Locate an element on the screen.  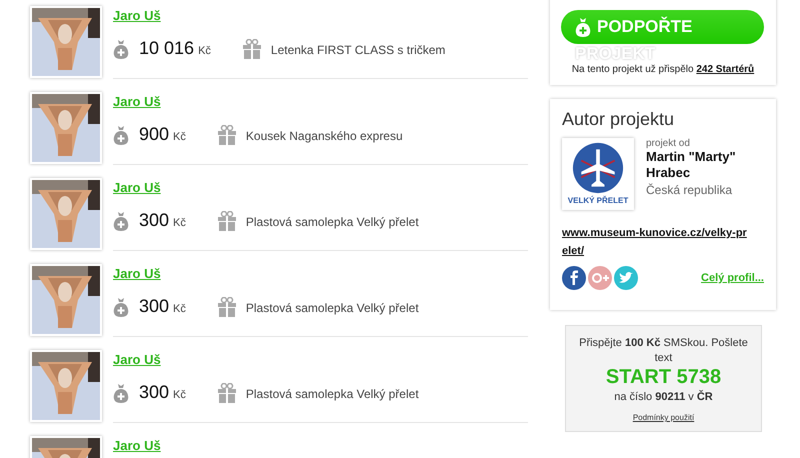
panel-heading: Autor projektu is located at coordinates (619, 119).